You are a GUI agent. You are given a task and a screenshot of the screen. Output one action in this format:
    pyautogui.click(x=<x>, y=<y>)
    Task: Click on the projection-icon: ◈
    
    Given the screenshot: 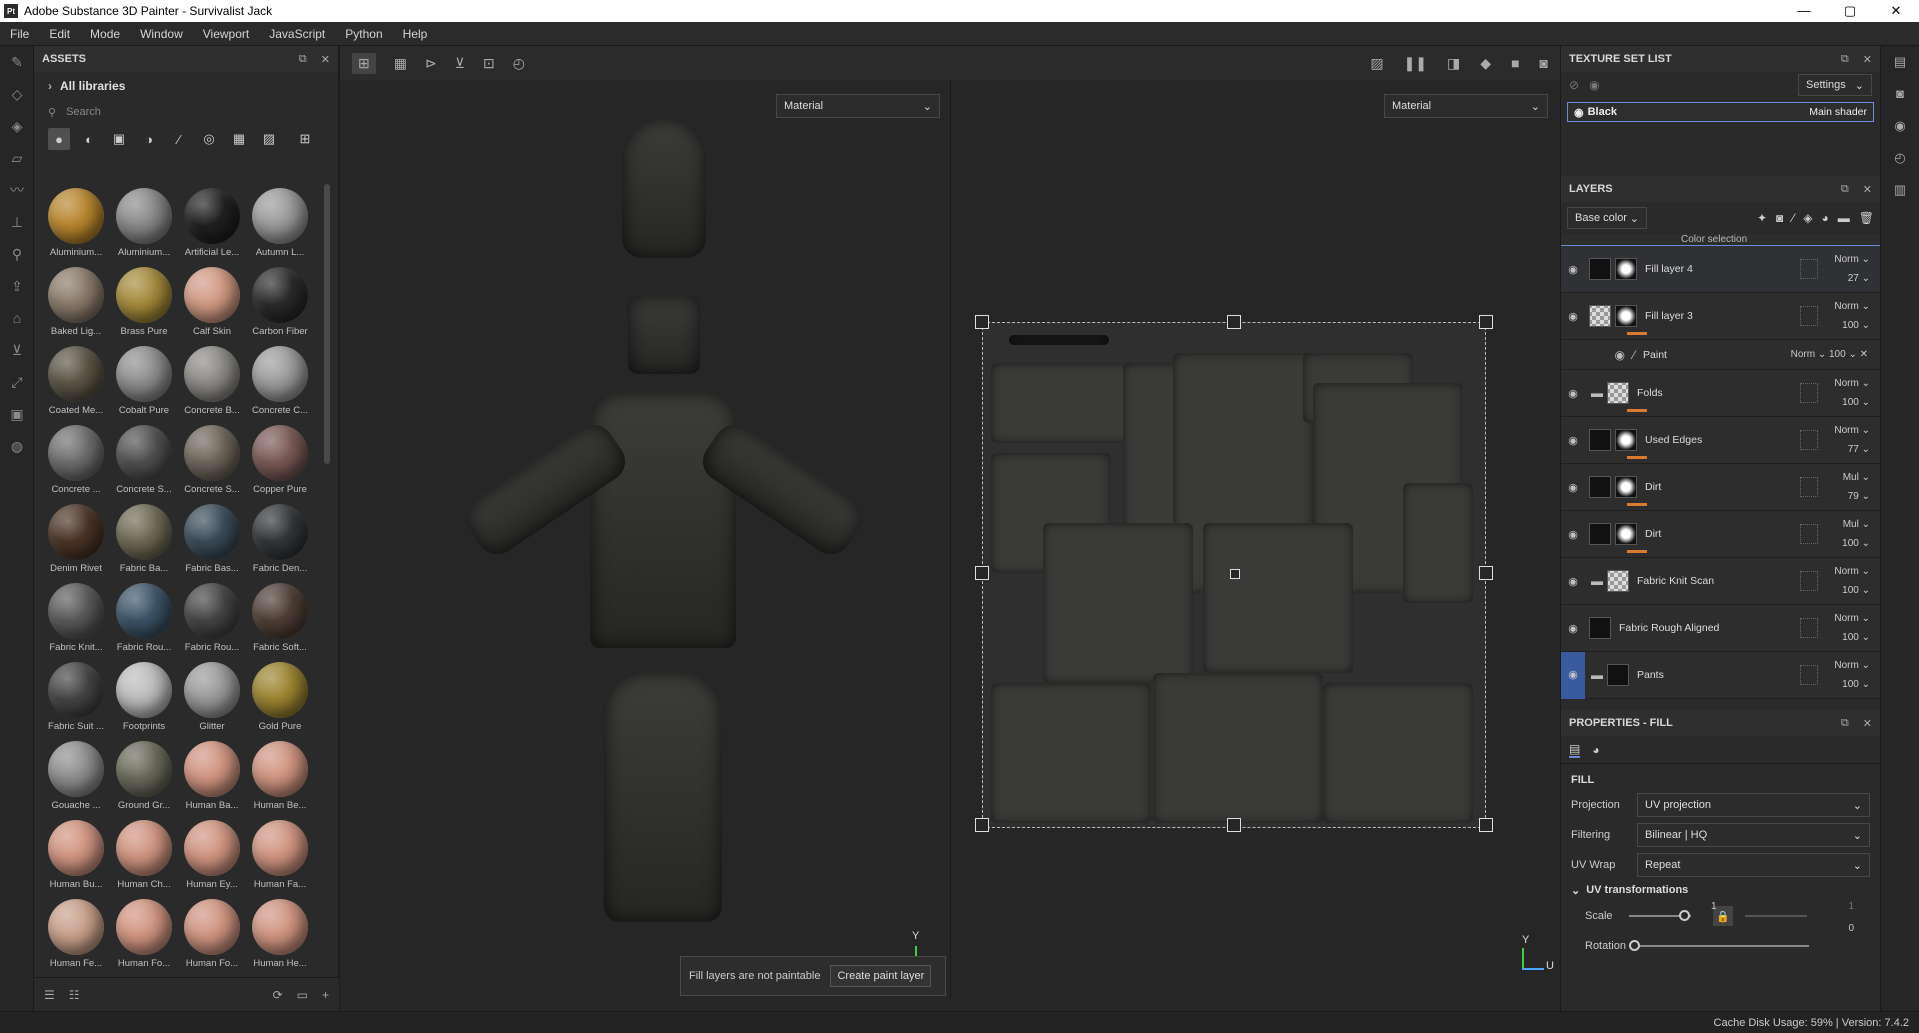 What is the action you would take?
    pyautogui.click(x=17, y=126)
    